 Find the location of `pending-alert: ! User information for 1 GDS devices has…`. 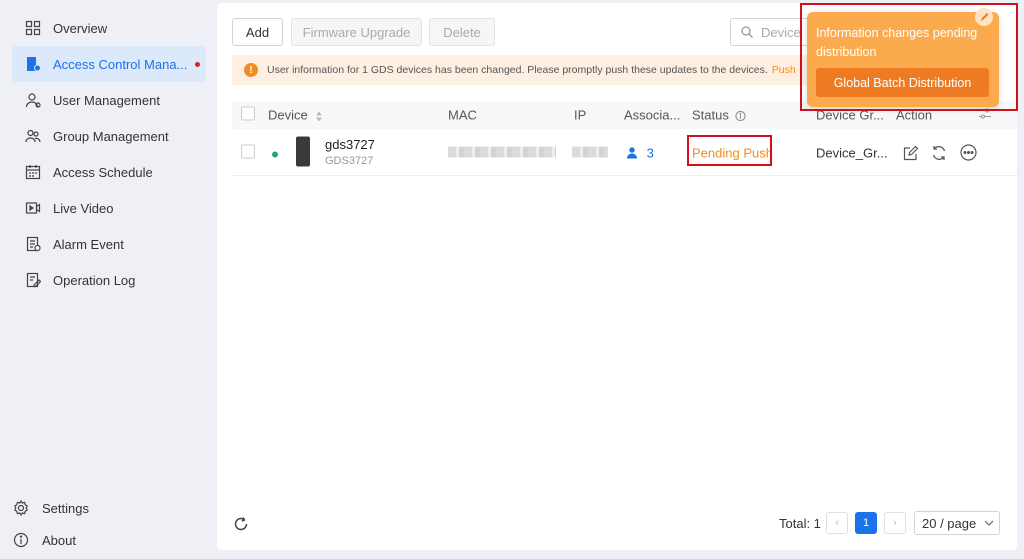

pending-alert: ! User information for 1 GDS devices has… is located at coordinates (524, 70).